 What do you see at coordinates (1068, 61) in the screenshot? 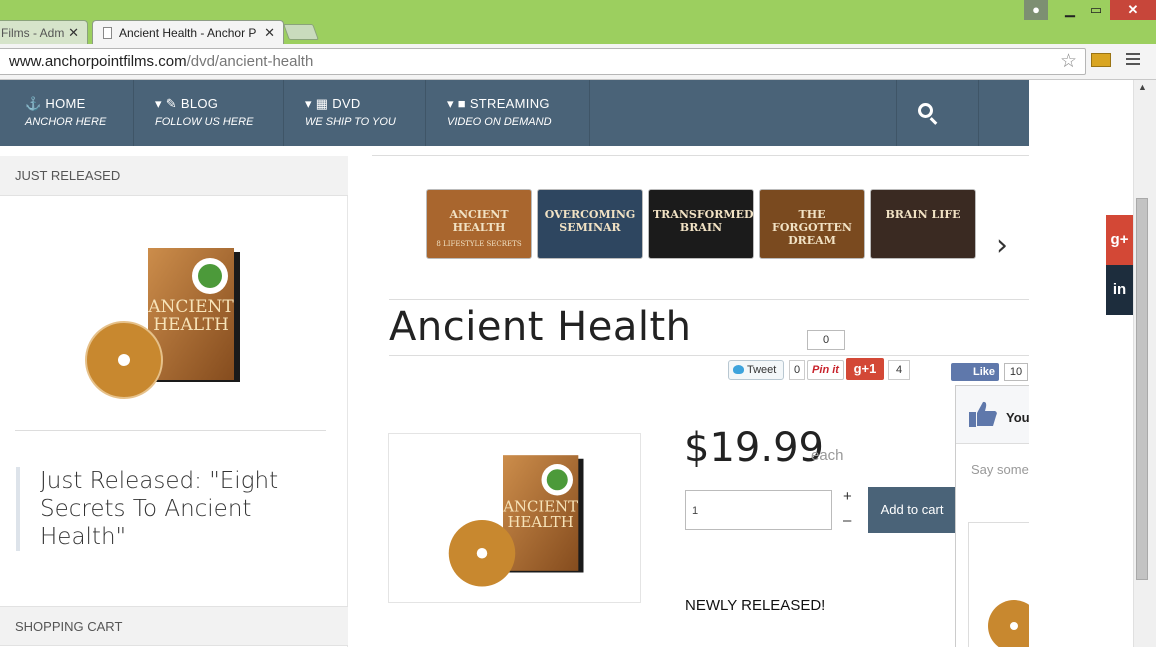
I see `bookmark-star-icon: ☆` at bounding box center [1068, 61].